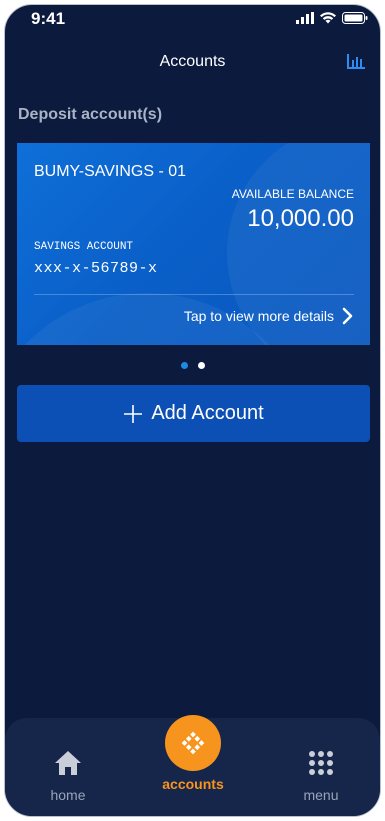 The image size is (385, 821). Describe the element at coordinates (300, 218) in the screenshot. I see `available-balance-amount: 10,000.00` at that location.